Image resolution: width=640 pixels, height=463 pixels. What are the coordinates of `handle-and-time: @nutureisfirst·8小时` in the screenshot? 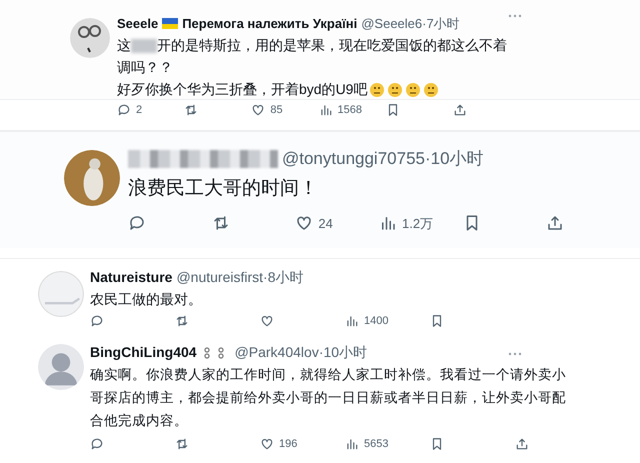 It's located at (240, 277).